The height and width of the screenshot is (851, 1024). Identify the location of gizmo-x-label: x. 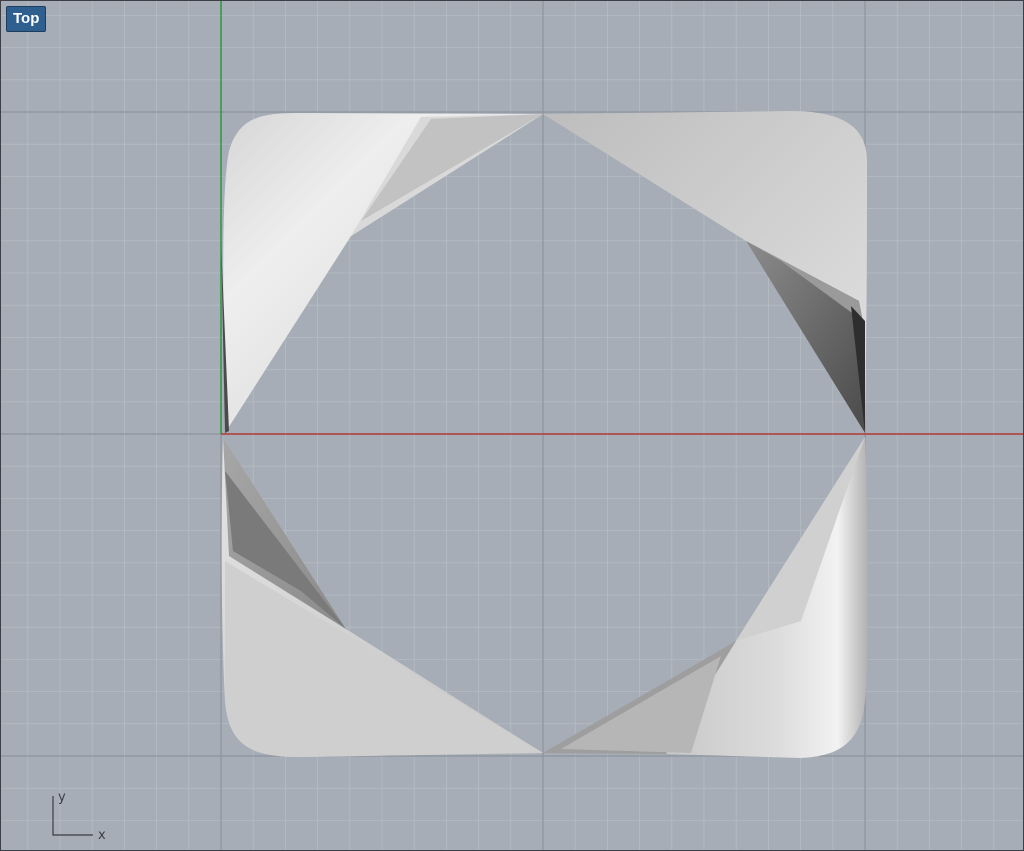
(102, 835).